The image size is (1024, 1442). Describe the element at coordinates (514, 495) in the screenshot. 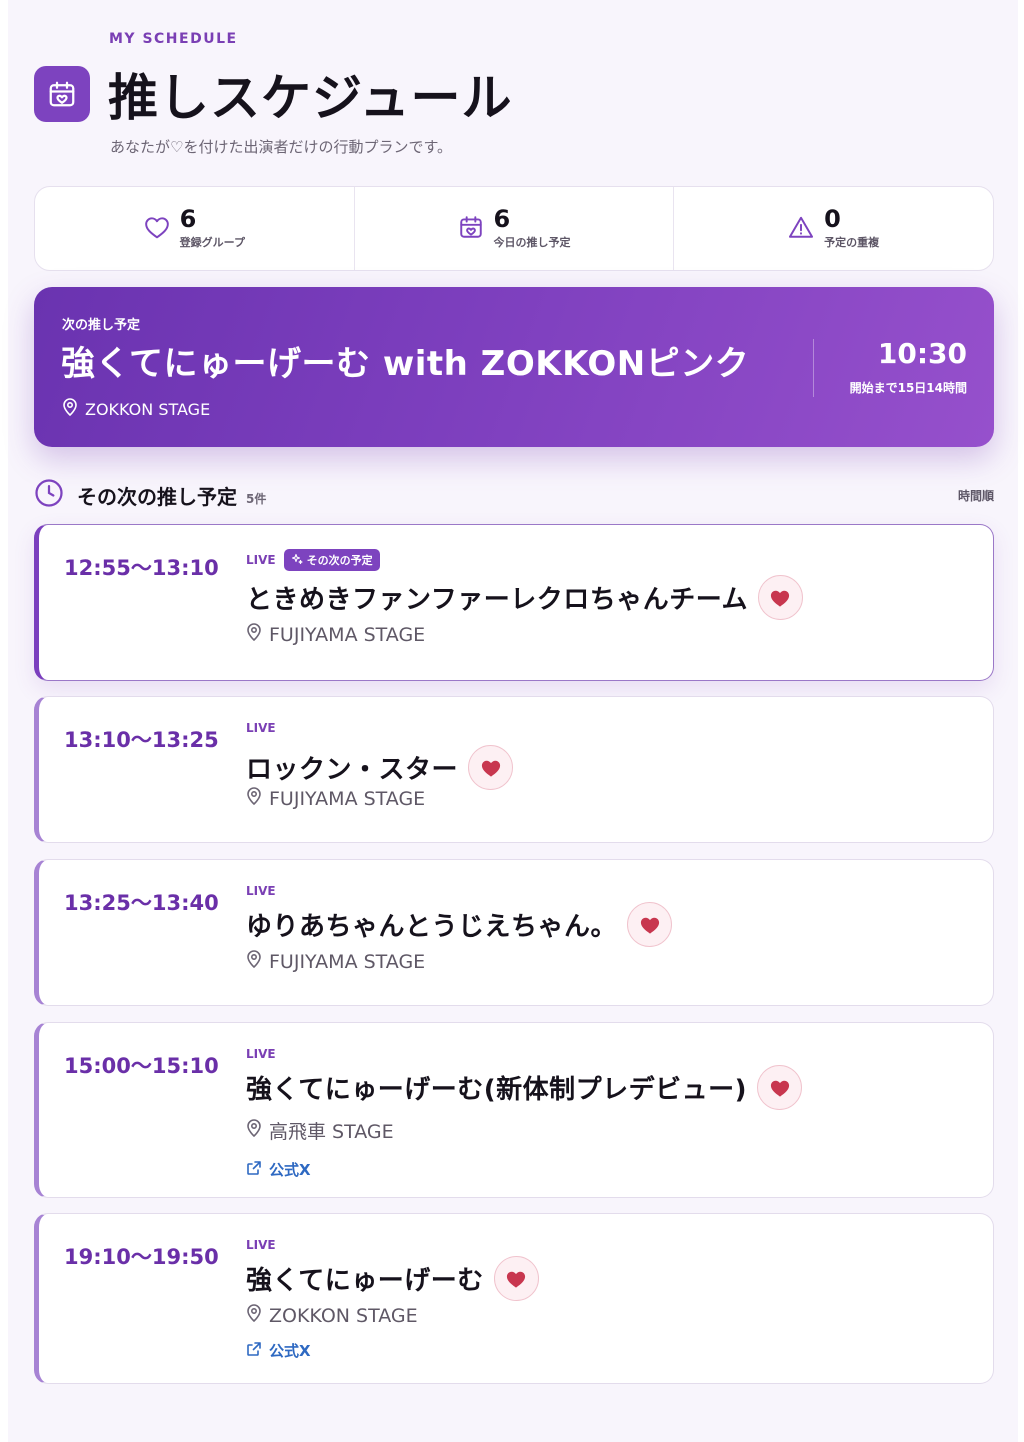

I see `upcoming-section-header: その次の推し予定 5件 時間順` at that location.